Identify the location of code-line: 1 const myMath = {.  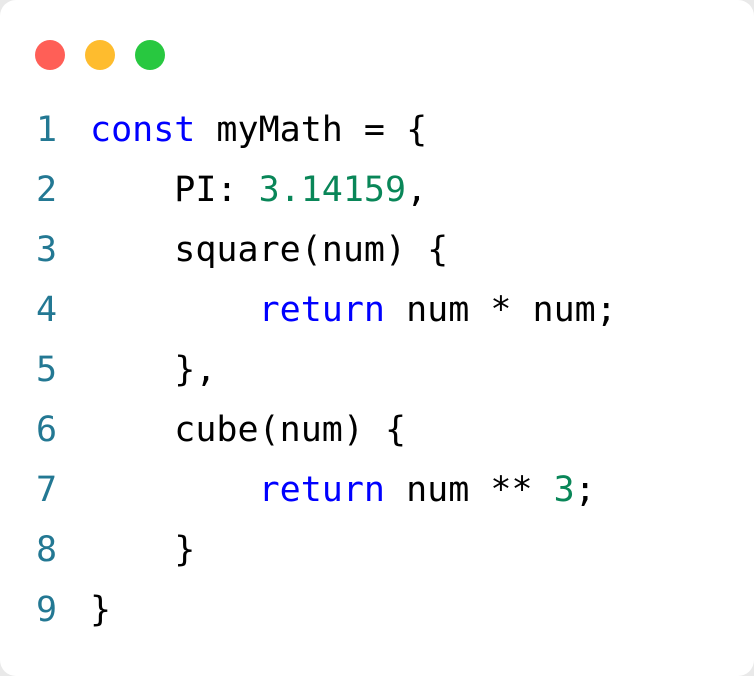
(326, 130).